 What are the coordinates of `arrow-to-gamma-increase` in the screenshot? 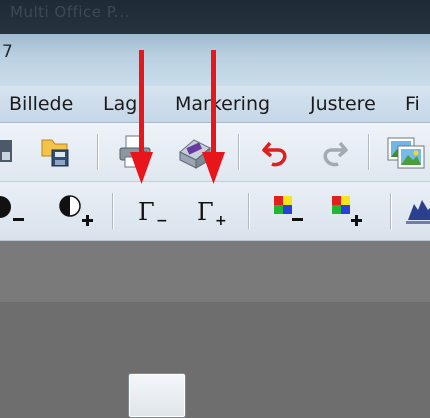 It's located at (213, 117).